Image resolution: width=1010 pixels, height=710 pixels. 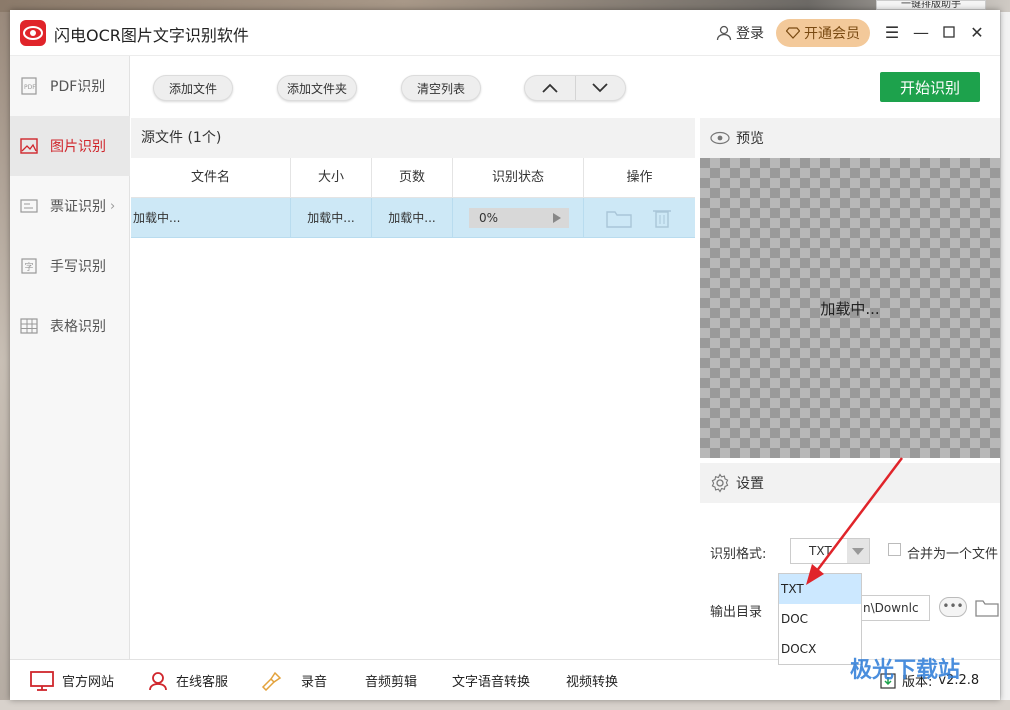 I want to click on minimize-icon: —, so click(x=921, y=32).